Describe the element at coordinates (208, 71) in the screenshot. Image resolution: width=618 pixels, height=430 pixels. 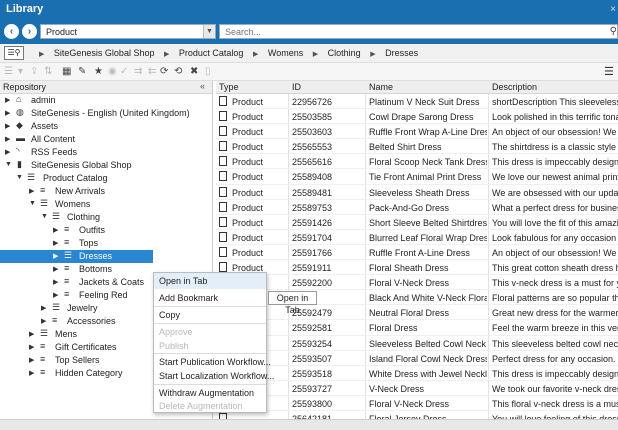
I see `split-icon: ▯` at that location.